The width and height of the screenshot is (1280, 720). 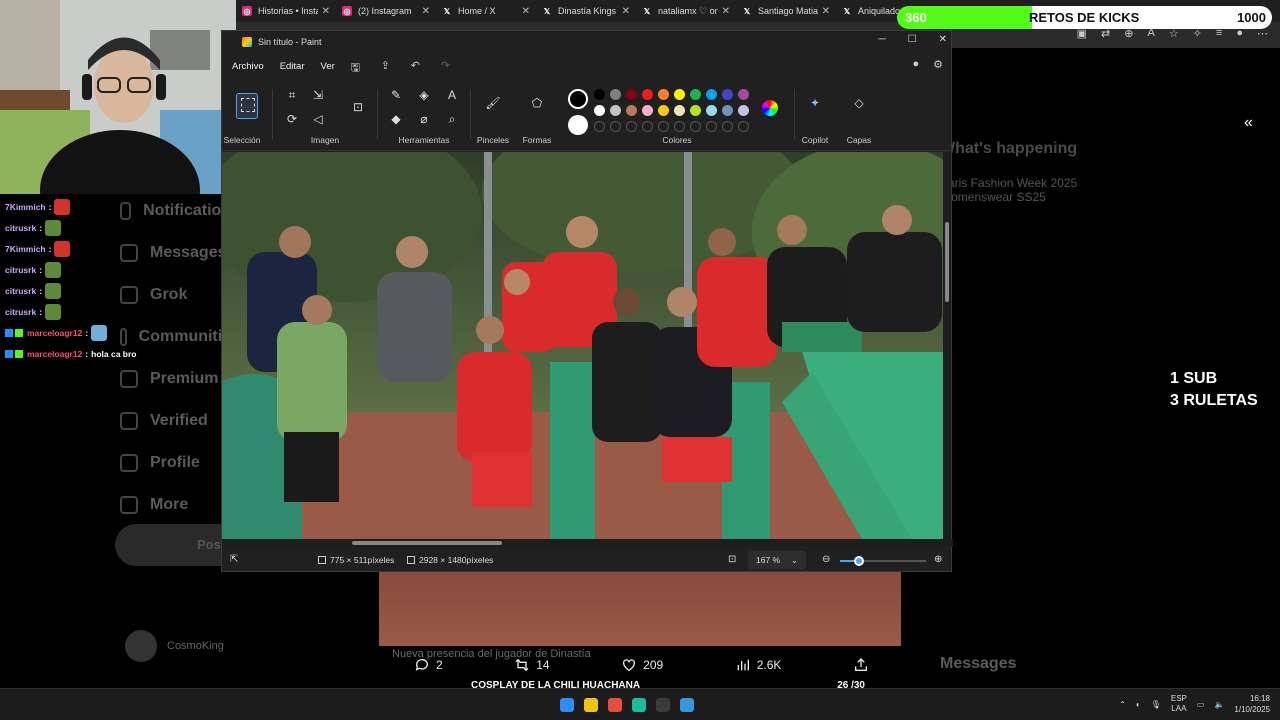 I want to click on image-select-icon: ⊡, so click(x=358, y=107).